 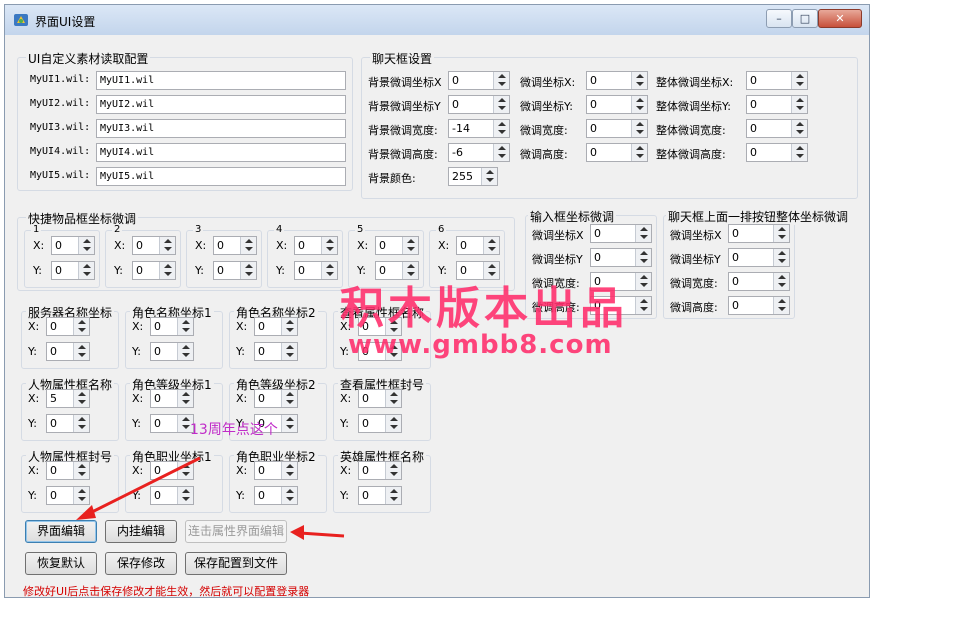 What do you see at coordinates (480, 345) in the screenshot?
I see `watermark-url: www.gmbb8.com` at bounding box center [480, 345].